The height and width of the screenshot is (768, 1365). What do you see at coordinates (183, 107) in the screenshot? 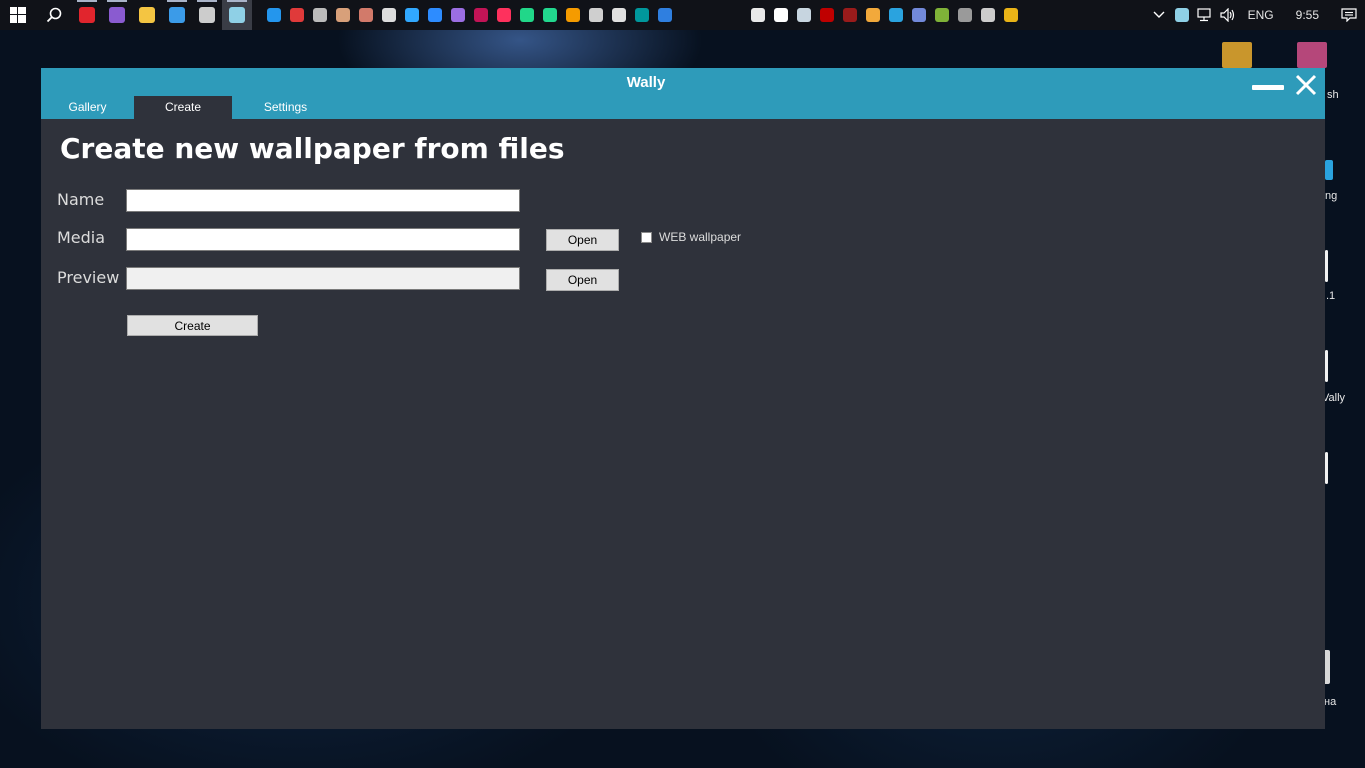
I see `tab-create: Create` at bounding box center [183, 107].